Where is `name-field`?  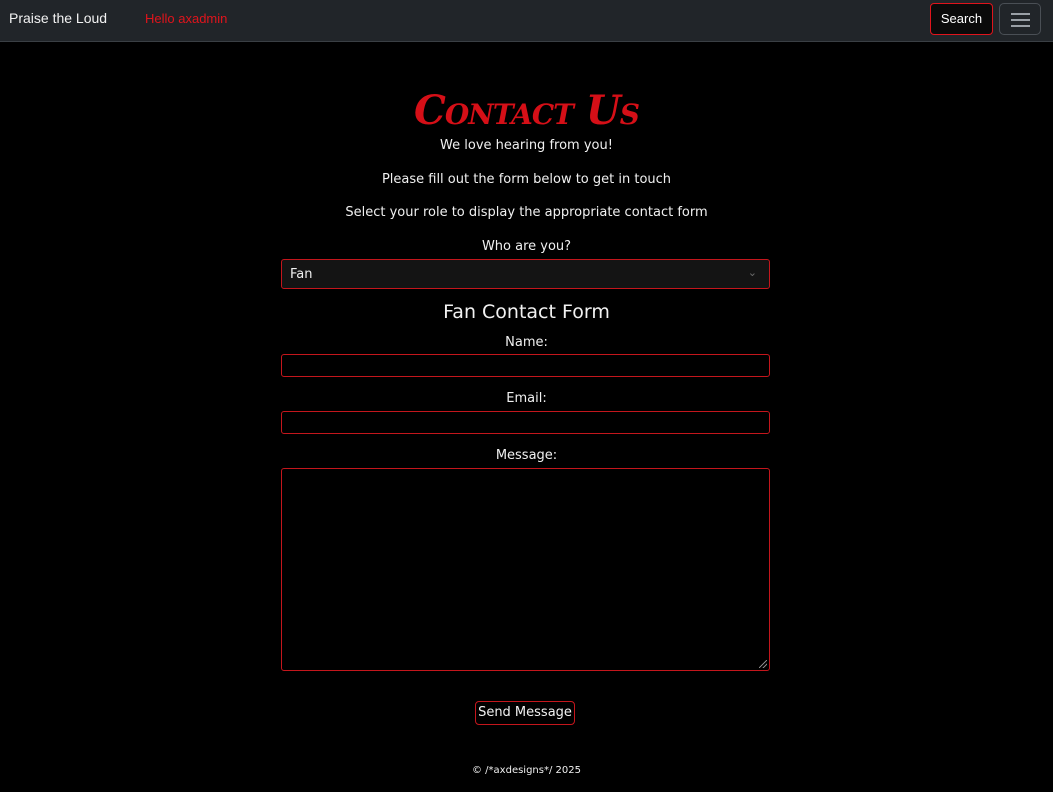
name-field is located at coordinates (525, 365).